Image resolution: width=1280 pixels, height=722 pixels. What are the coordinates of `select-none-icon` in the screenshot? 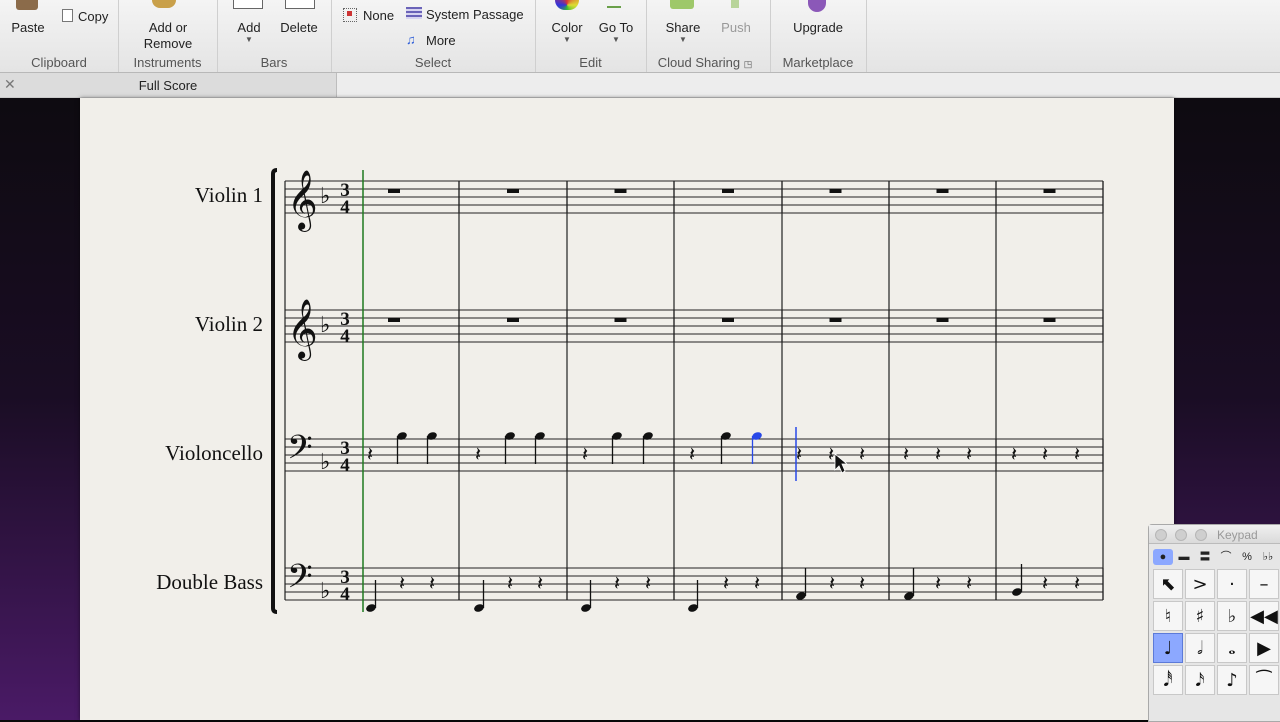 It's located at (350, 15).